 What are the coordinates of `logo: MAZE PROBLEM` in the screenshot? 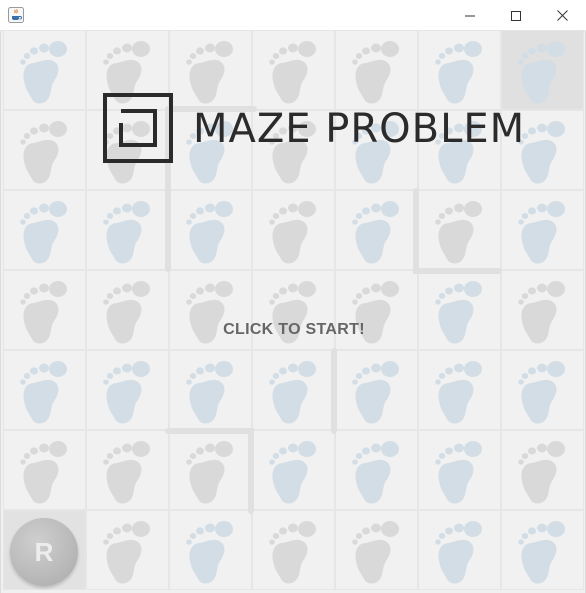 It's located at (314, 129).